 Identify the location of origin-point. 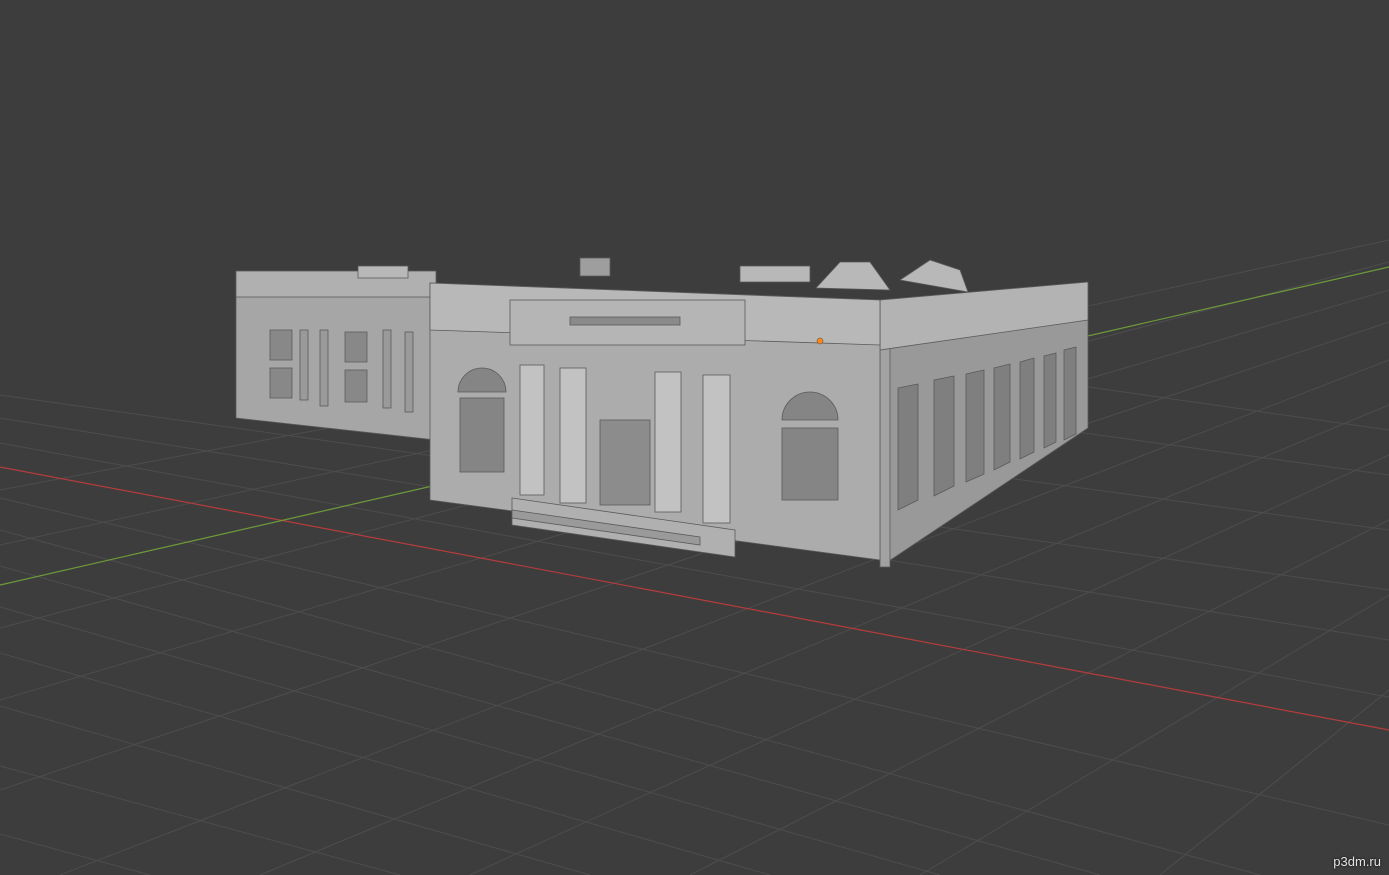
(820, 341).